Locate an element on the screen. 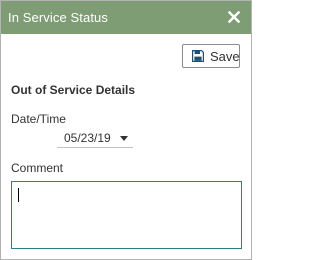  save-icon is located at coordinates (198, 56).